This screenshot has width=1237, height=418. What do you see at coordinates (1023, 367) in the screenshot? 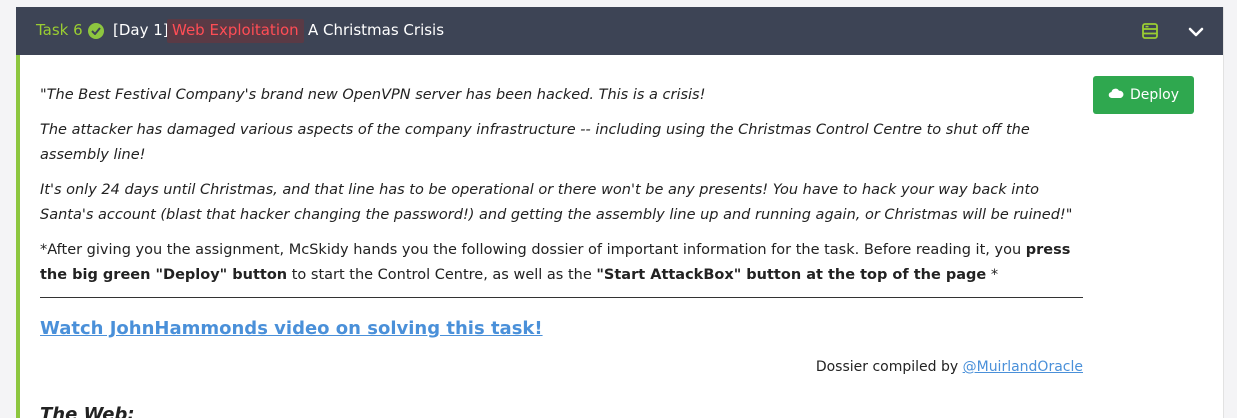
I see `author-link: @MuirlandOracle` at bounding box center [1023, 367].